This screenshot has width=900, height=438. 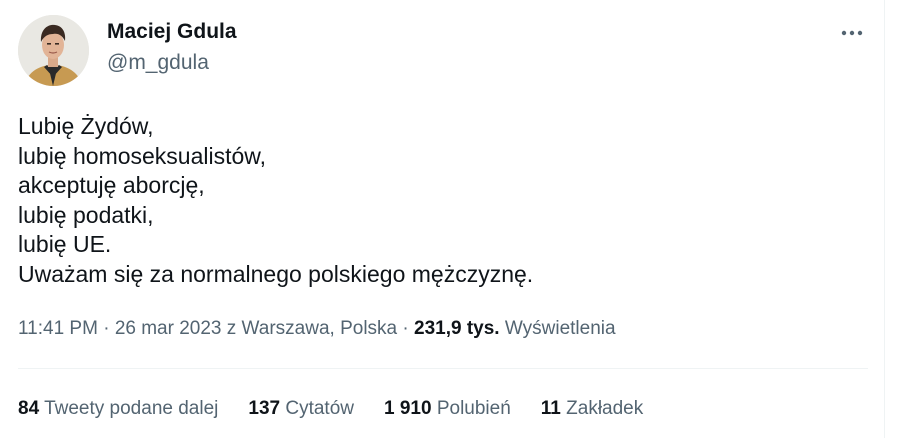 What do you see at coordinates (29, 408) in the screenshot?
I see `retweets-count: 84` at bounding box center [29, 408].